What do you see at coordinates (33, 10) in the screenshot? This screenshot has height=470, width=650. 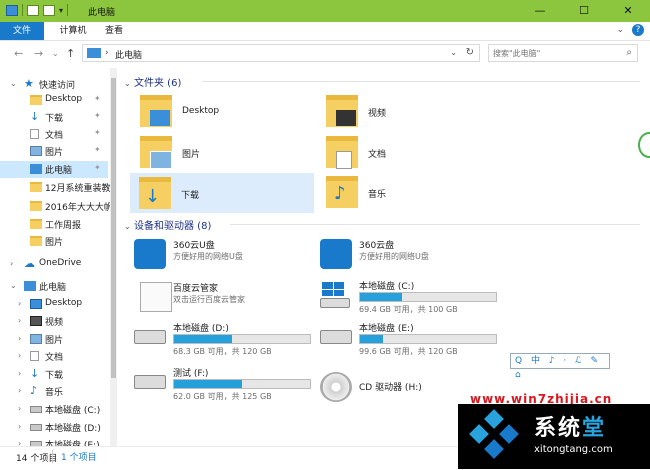 I see `properties-icon` at bounding box center [33, 10].